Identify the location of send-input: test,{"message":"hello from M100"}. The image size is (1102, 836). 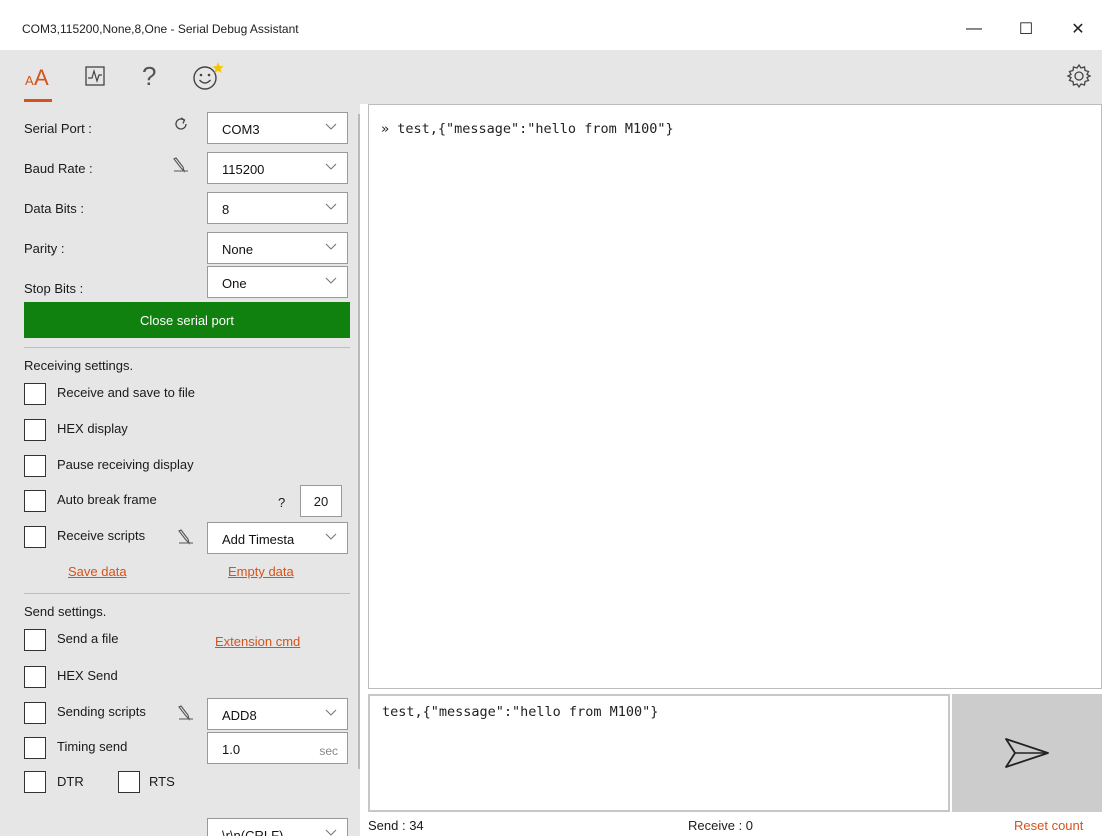
(659, 753).